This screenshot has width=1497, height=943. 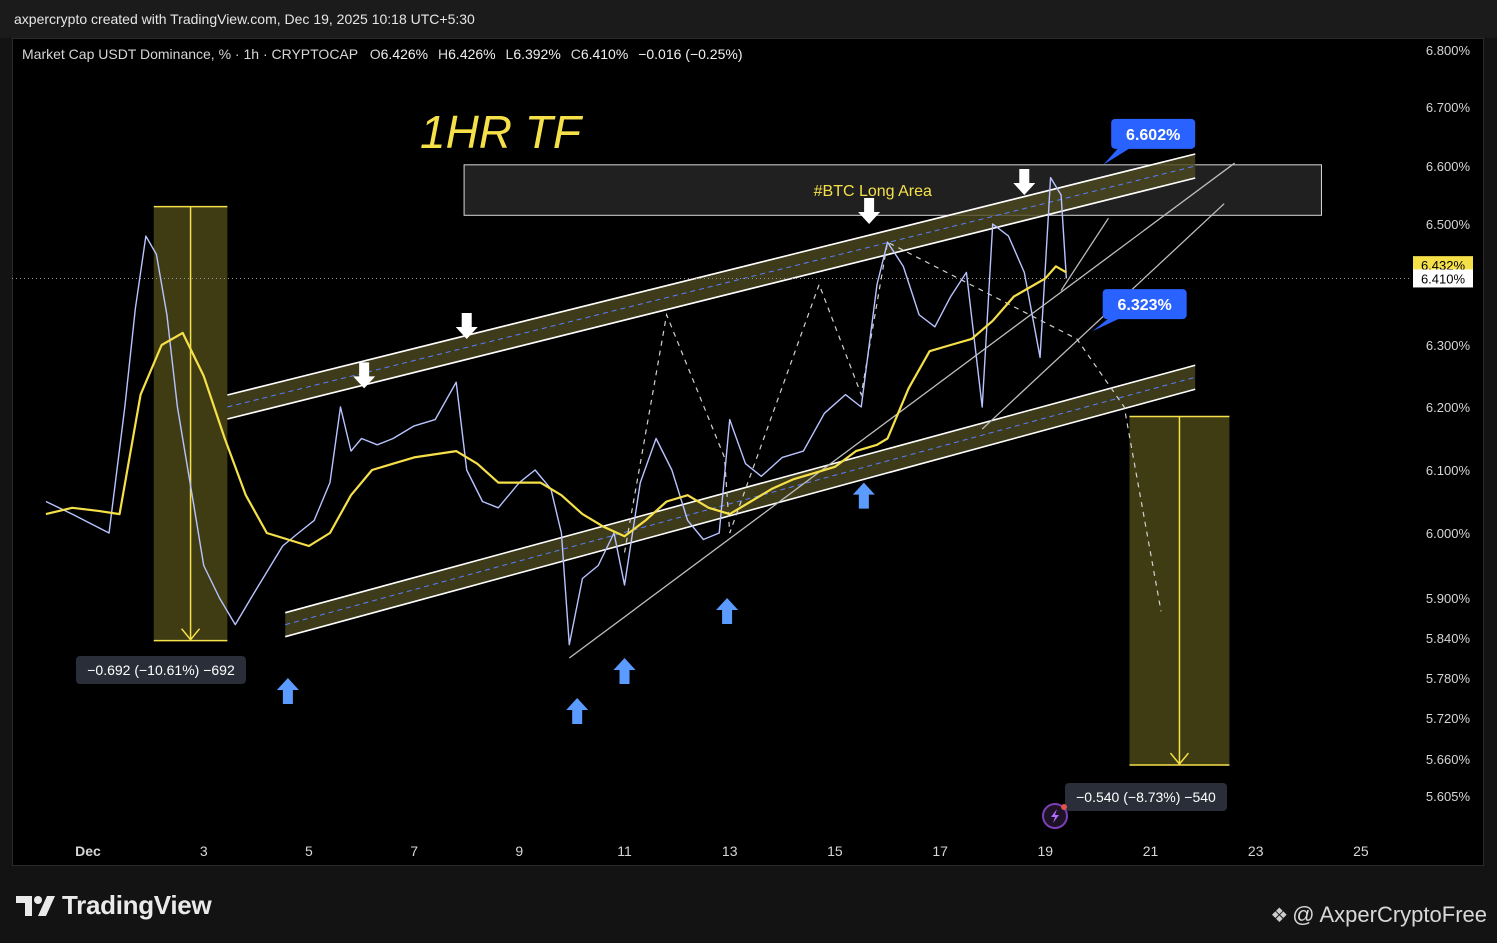 What do you see at coordinates (375, 54) in the screenshot?
I see `legend-open-label: O` at bounding box center [375, 54].